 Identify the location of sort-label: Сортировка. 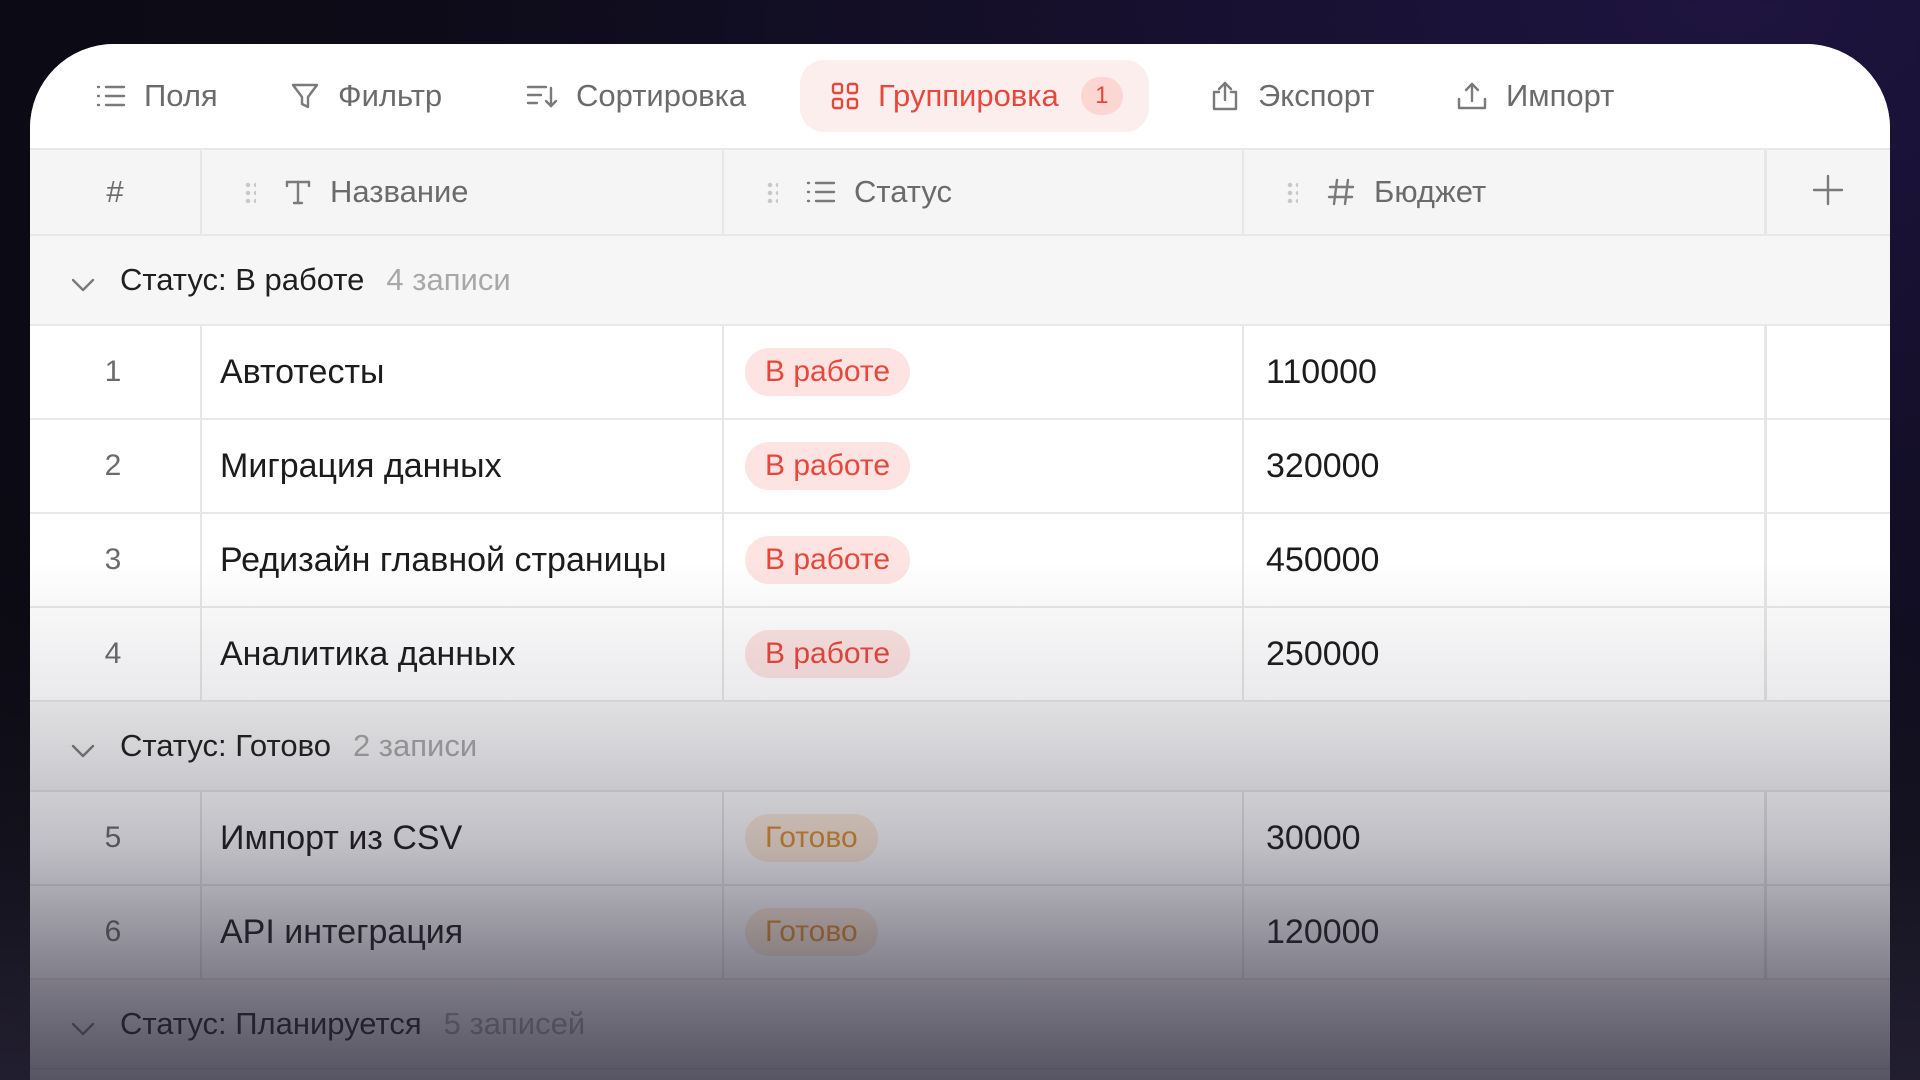
(661, 95).